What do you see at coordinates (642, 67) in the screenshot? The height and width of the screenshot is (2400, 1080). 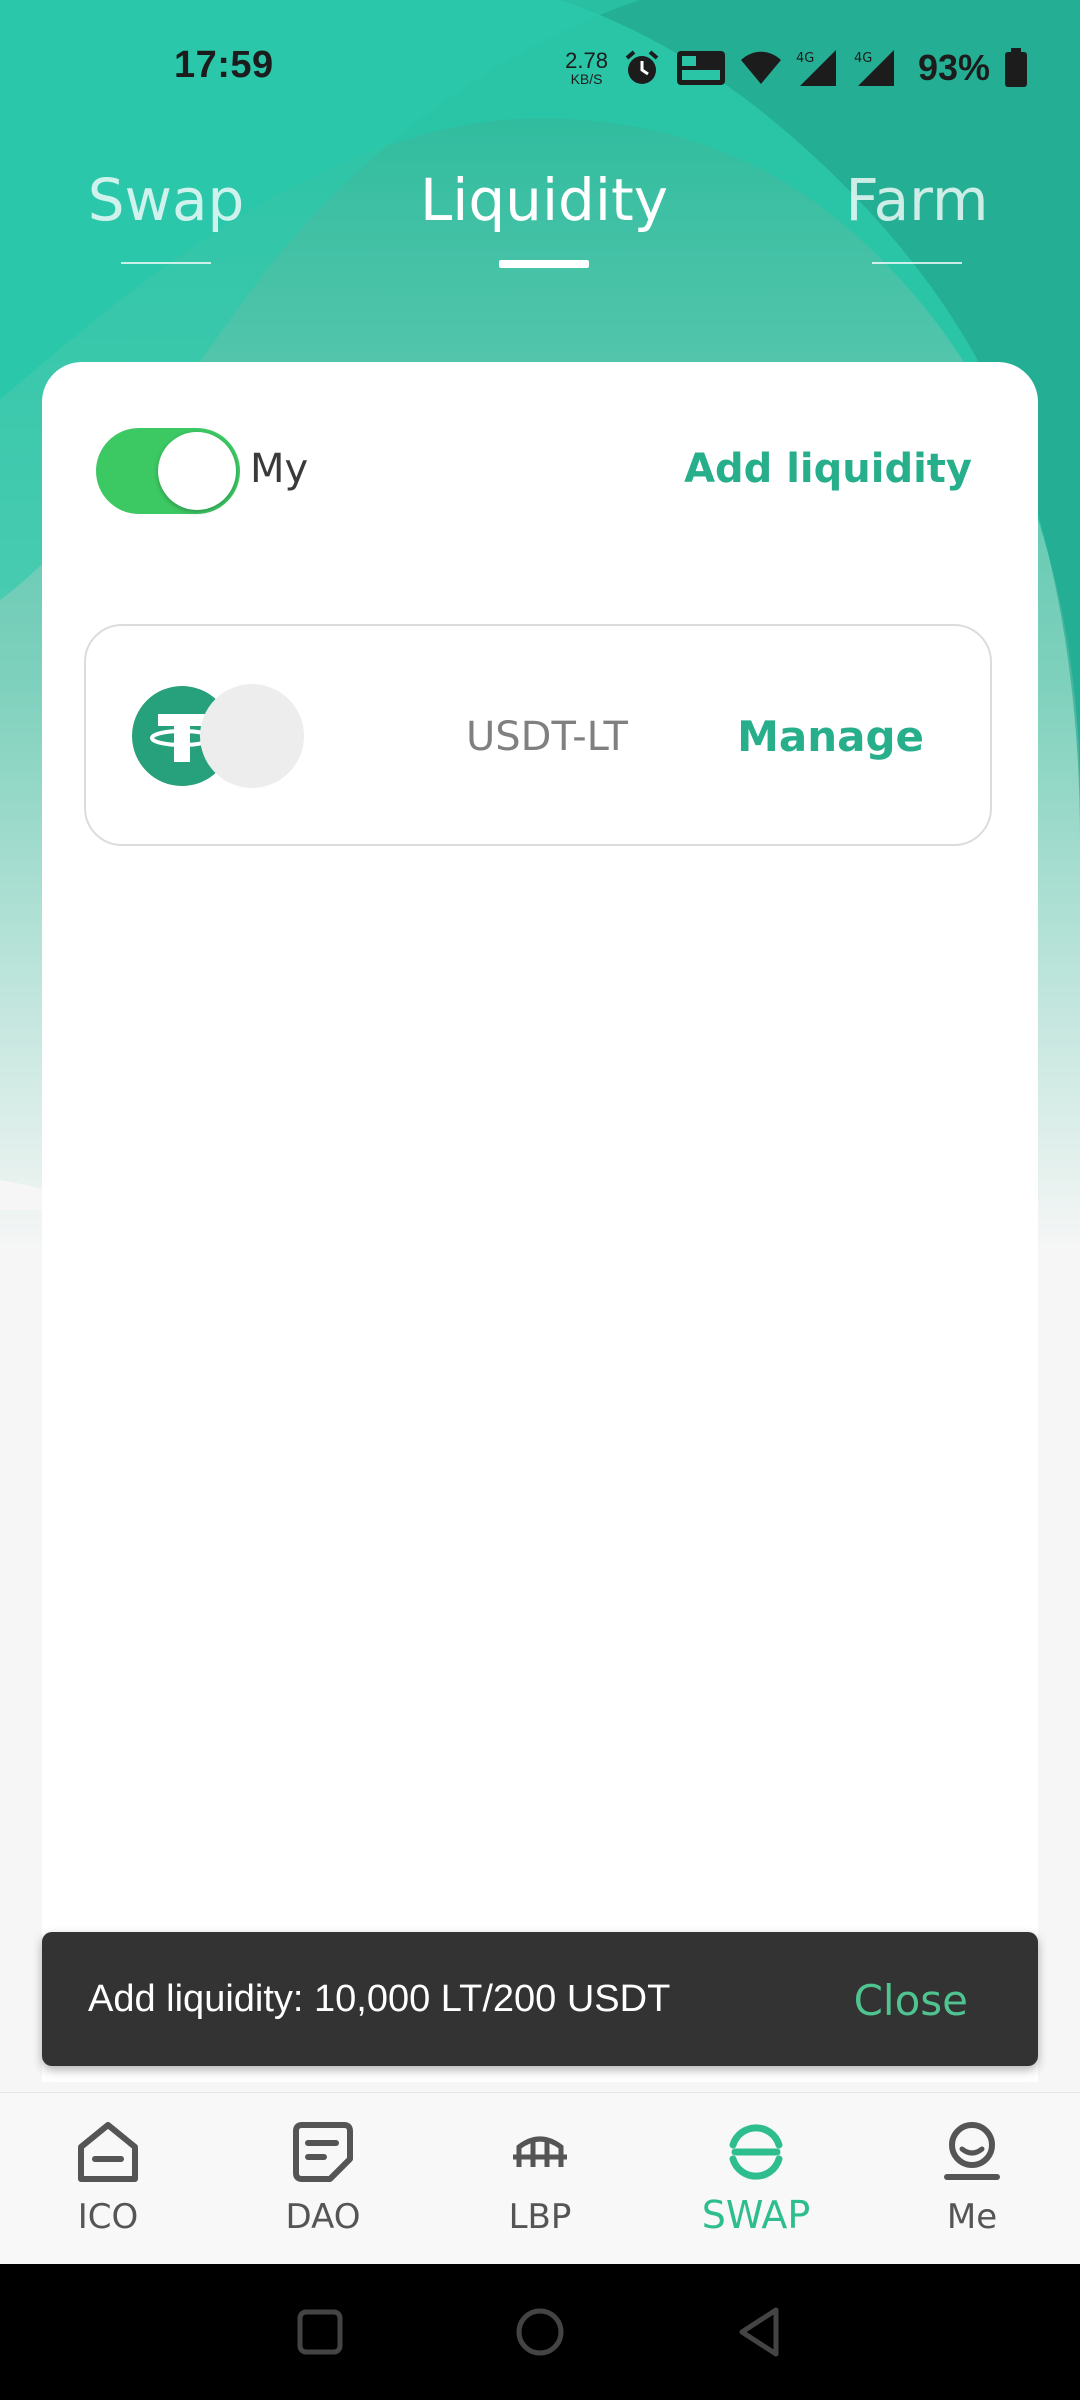 I see `alarm-icon` at bounding box center [642, 67].